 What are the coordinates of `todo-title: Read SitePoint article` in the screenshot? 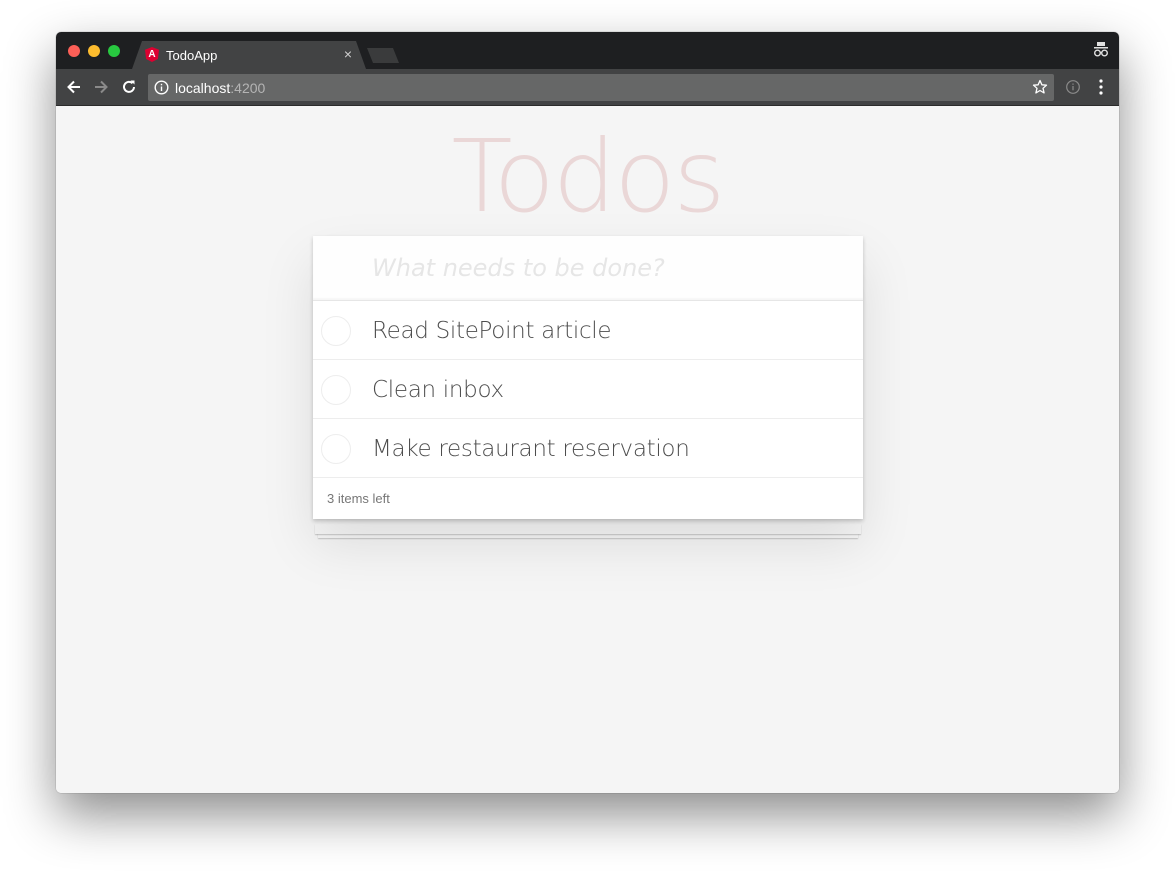 It's located at (492, 331).